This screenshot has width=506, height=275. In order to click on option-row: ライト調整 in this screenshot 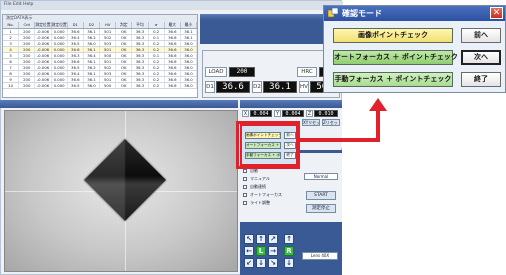, I will do `click(272, 203)`.